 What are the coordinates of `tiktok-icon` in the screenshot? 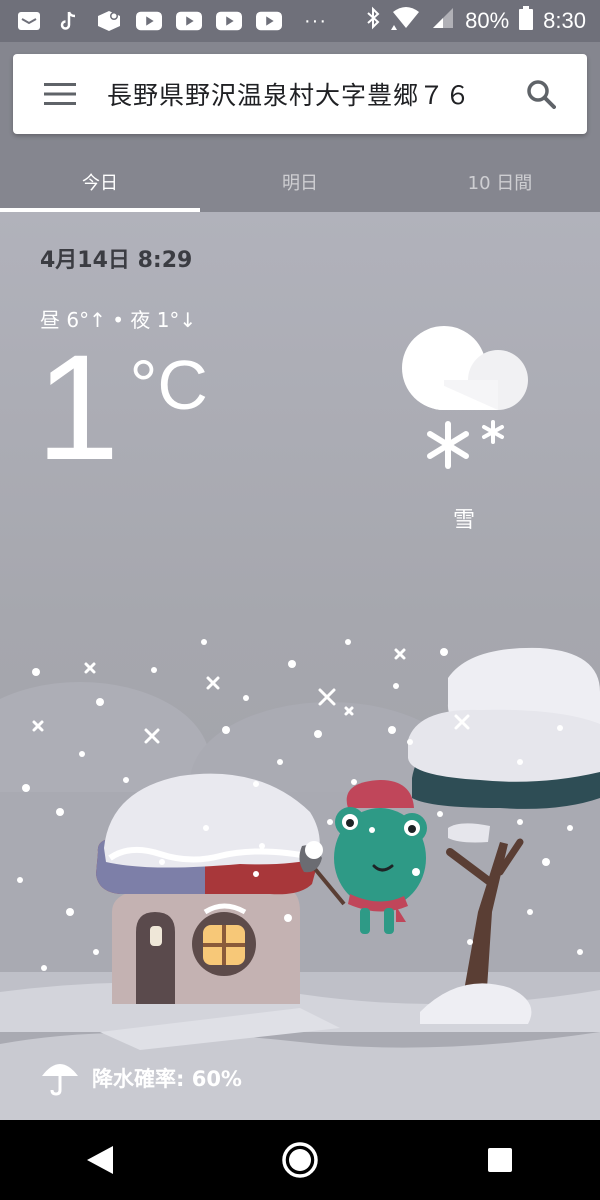 It's located at (69, 21).